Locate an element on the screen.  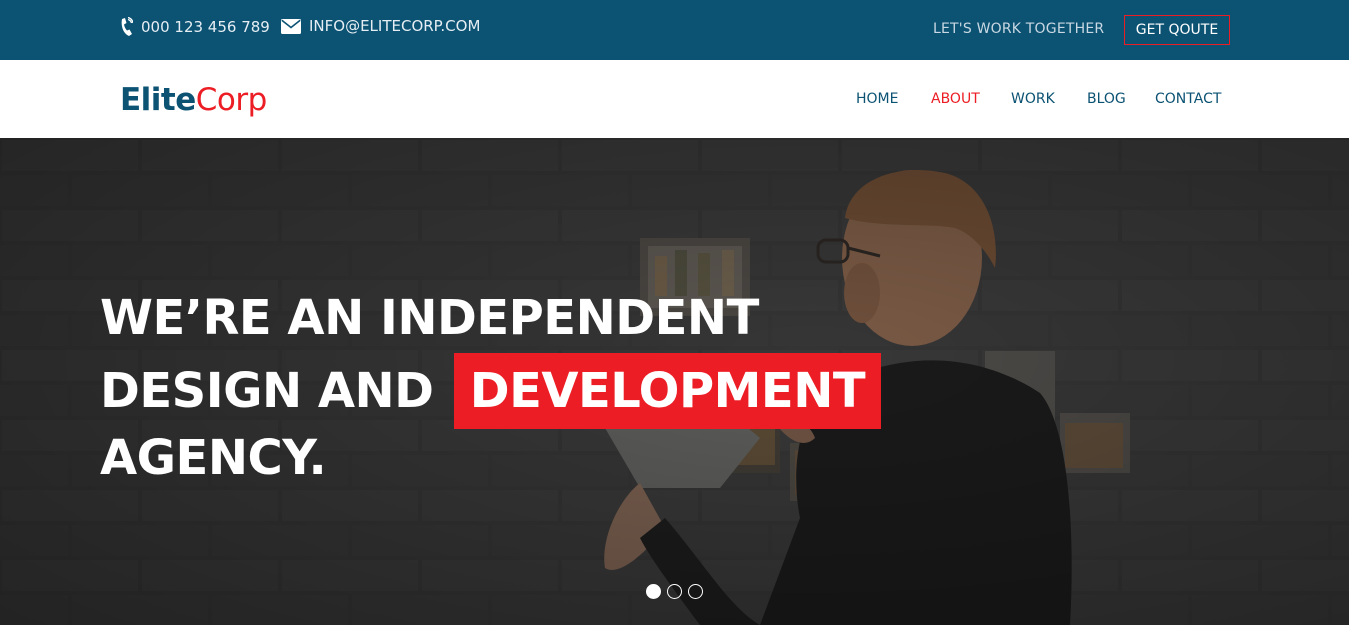
get-quote-button: GET QOUTE is located at coordinates (1177, 30).